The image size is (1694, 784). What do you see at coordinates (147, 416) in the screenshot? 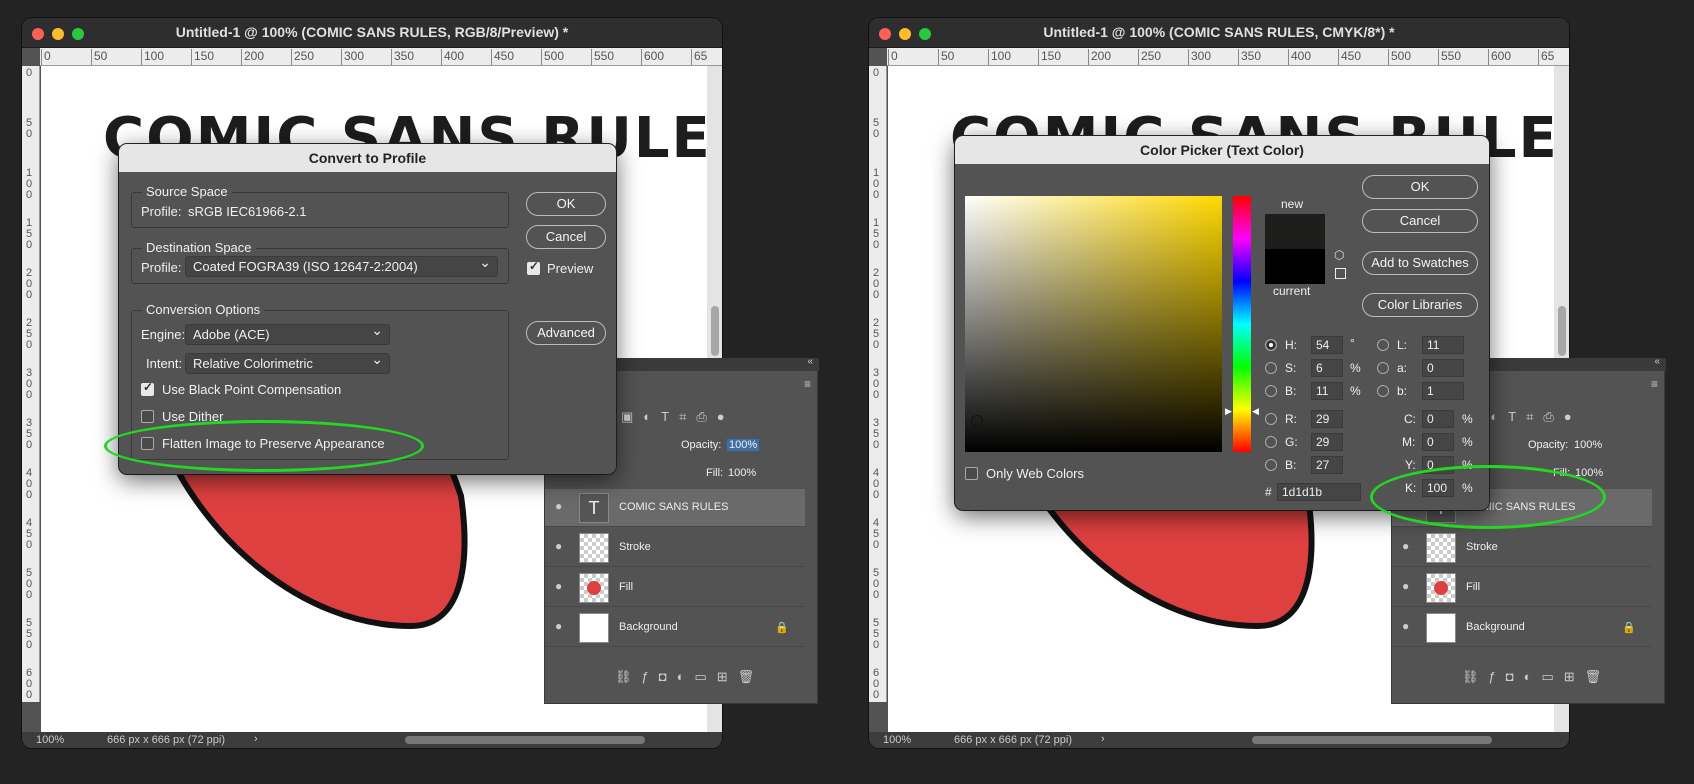
I see `dither-checkbox` at bounding box center [147, 416].